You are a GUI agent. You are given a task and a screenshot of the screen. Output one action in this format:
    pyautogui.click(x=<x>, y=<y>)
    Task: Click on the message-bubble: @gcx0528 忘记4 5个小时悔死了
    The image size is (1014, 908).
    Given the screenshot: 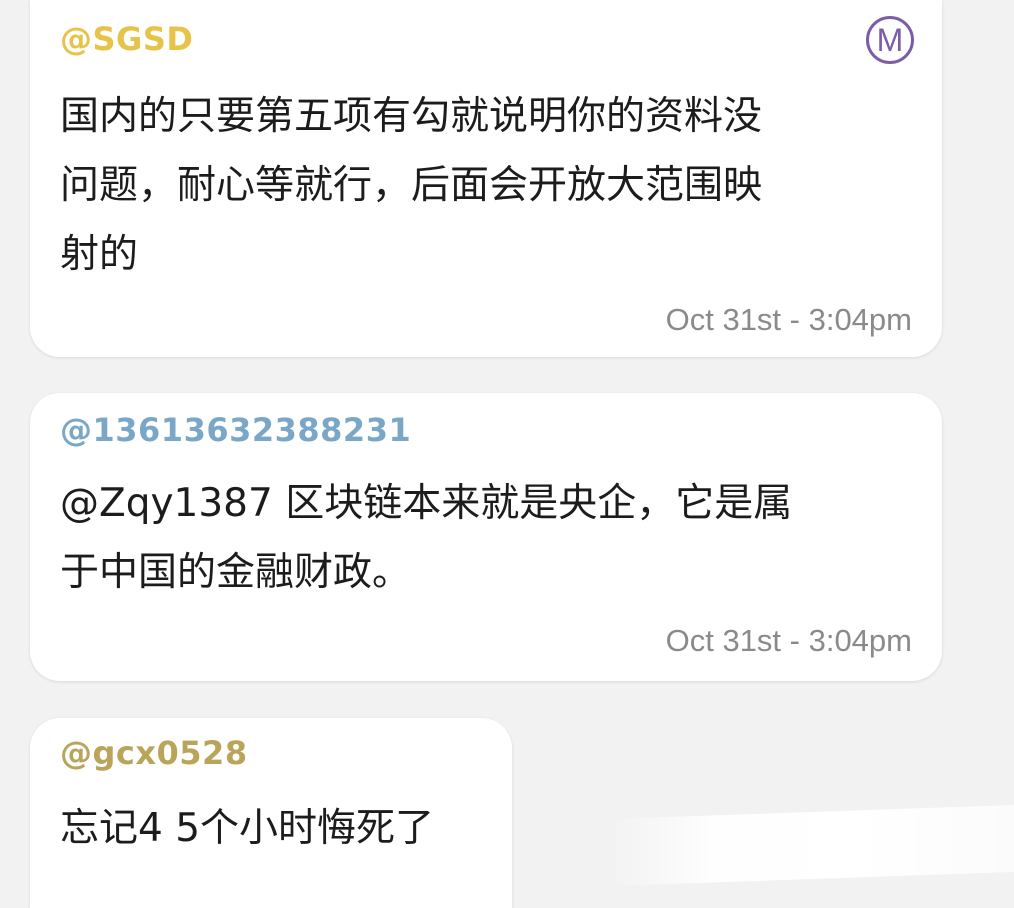 What is the action you would take?
    pyautogui.click(x=271, y=813)
    